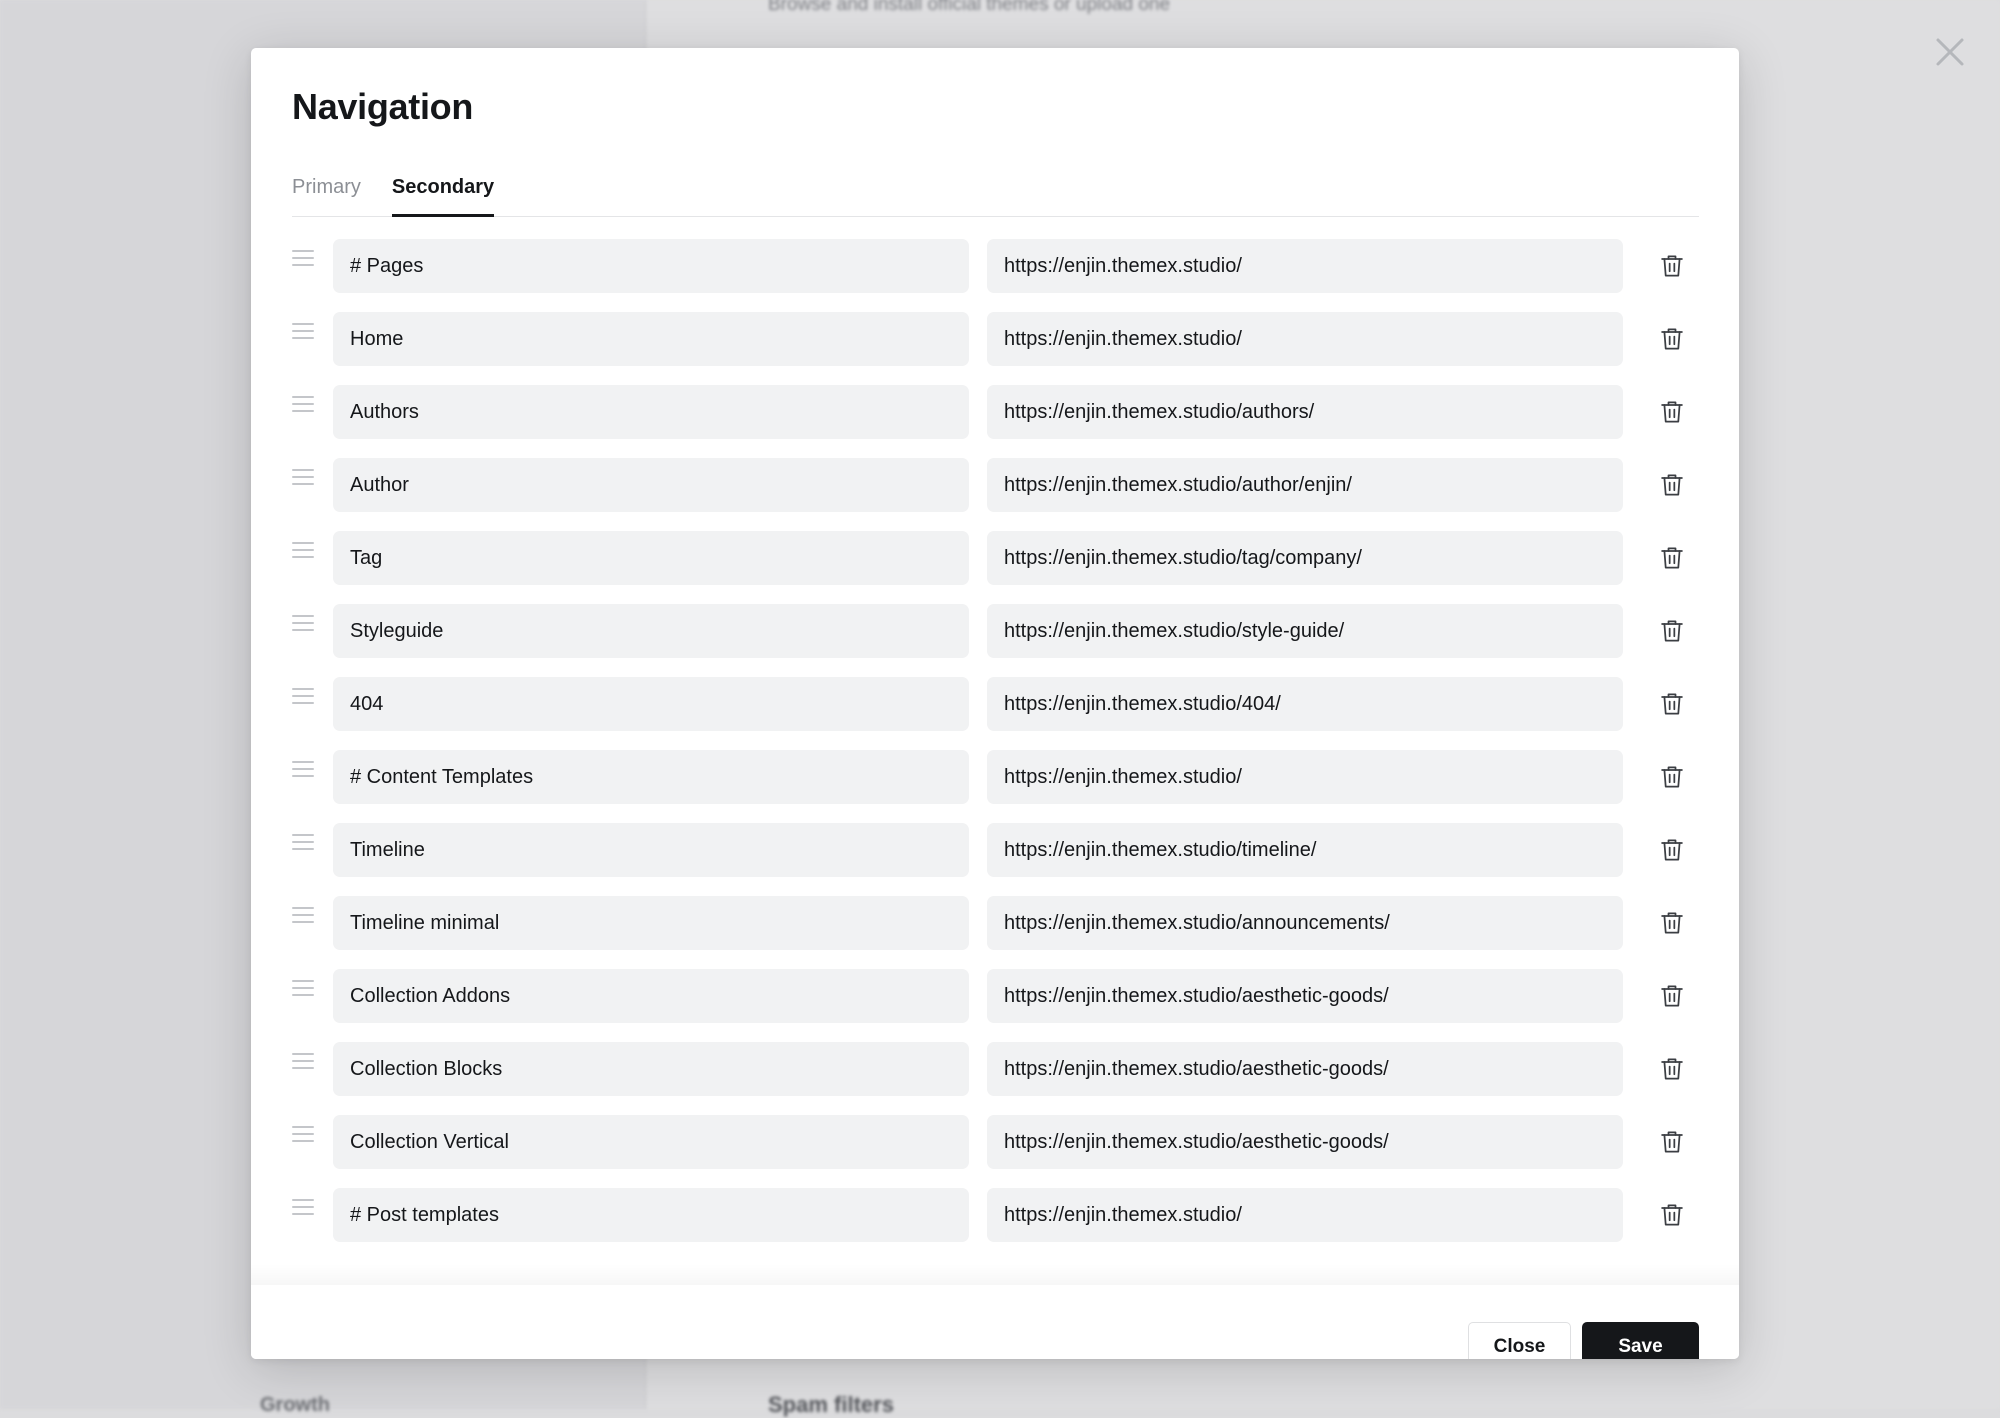 The image size is (2000, 1418). Describe the element at coordinates (295, 1405) in the screenshot. I see `background-sidebar-item: Growth` at that location.